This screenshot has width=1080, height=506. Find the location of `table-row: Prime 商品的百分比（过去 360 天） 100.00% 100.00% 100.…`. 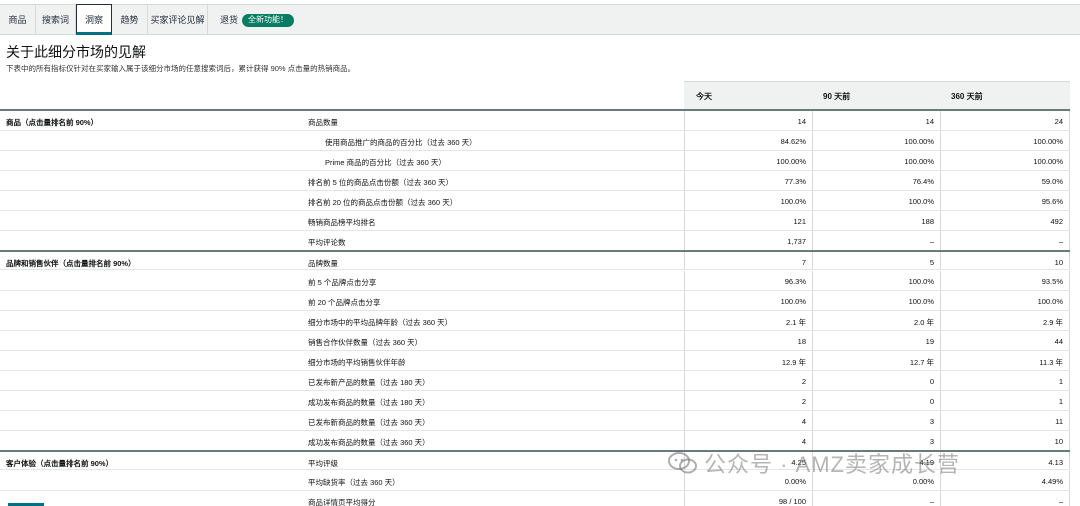

table-row: Prime 商品的百分比（过去 360 天） 100.00% 100.00% 100.… is located at coordinates (535, 161).